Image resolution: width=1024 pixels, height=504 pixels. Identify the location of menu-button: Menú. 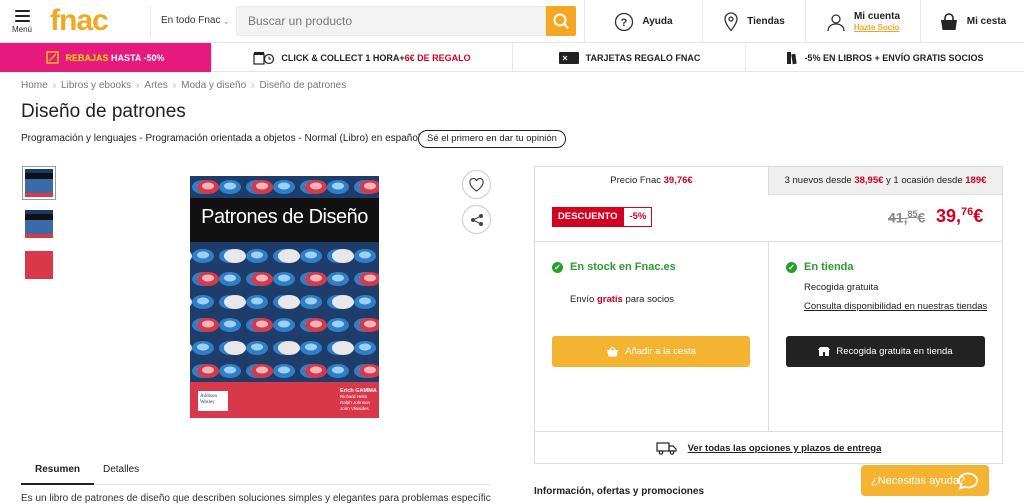
(22, 23).